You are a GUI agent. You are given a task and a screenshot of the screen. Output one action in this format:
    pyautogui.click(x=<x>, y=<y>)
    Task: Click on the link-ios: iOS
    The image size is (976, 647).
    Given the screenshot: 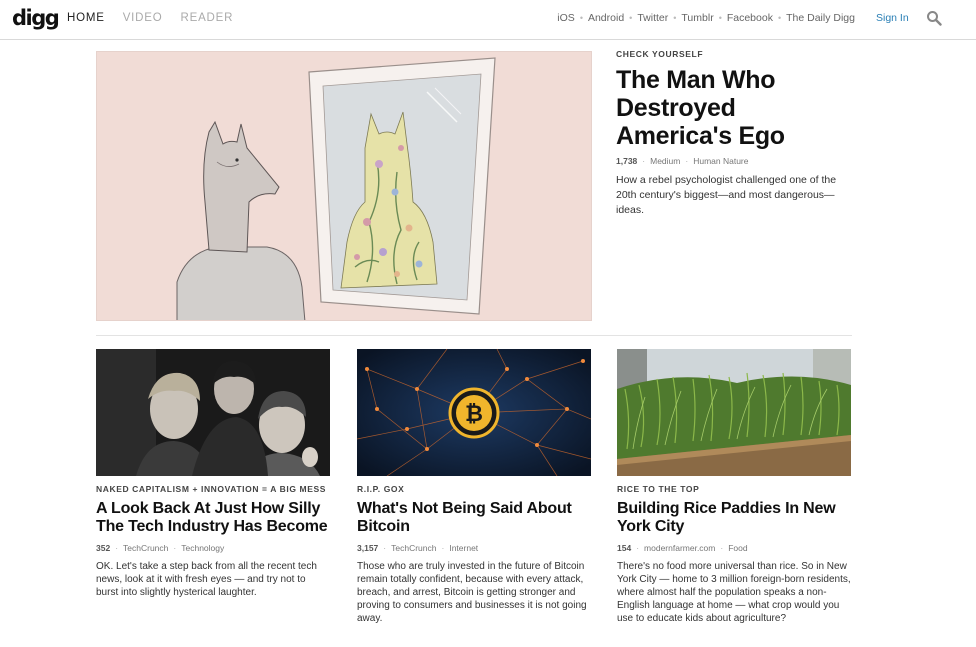 What is the action you would take?
    pyautogui.click(x=566, y=18)
    